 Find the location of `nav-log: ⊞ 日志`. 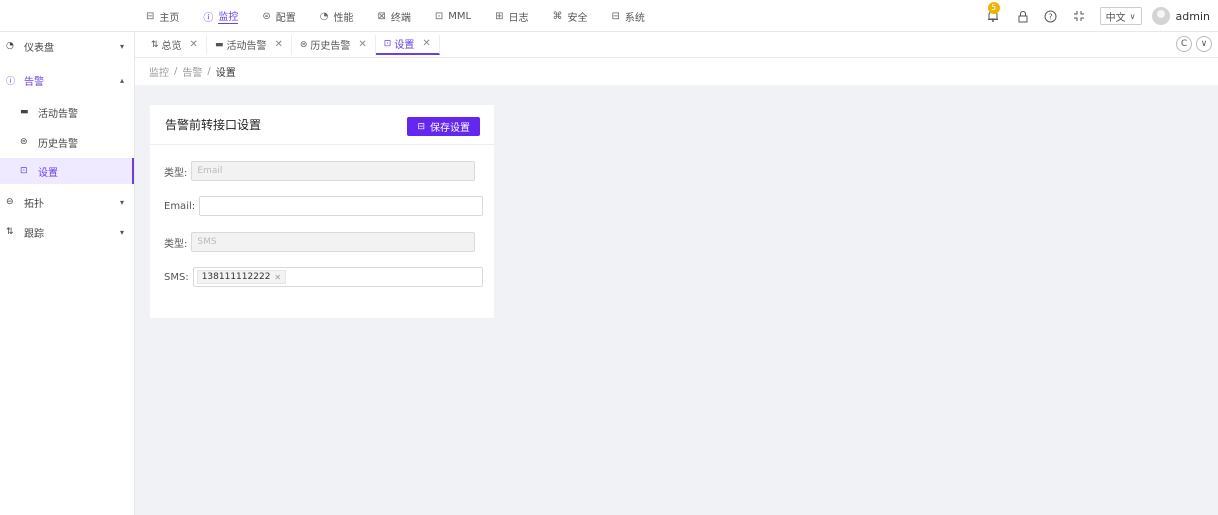

nav-log: ⊞ 日志 is located at coordinates (511, 16).